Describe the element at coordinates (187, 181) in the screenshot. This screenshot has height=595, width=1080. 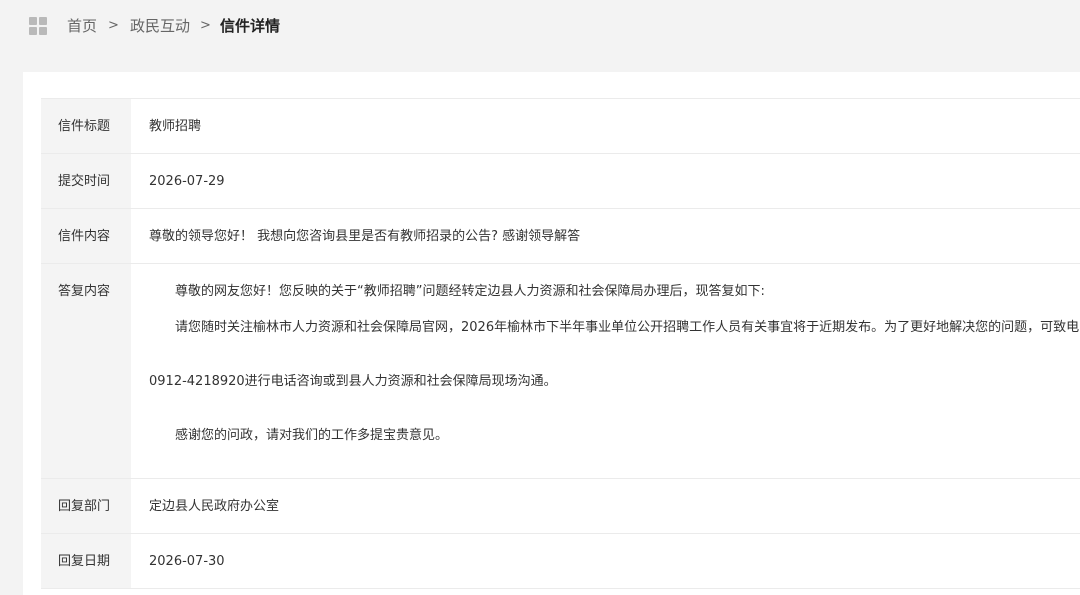
I see `submit-time-value: 2026-07-29` at that location.